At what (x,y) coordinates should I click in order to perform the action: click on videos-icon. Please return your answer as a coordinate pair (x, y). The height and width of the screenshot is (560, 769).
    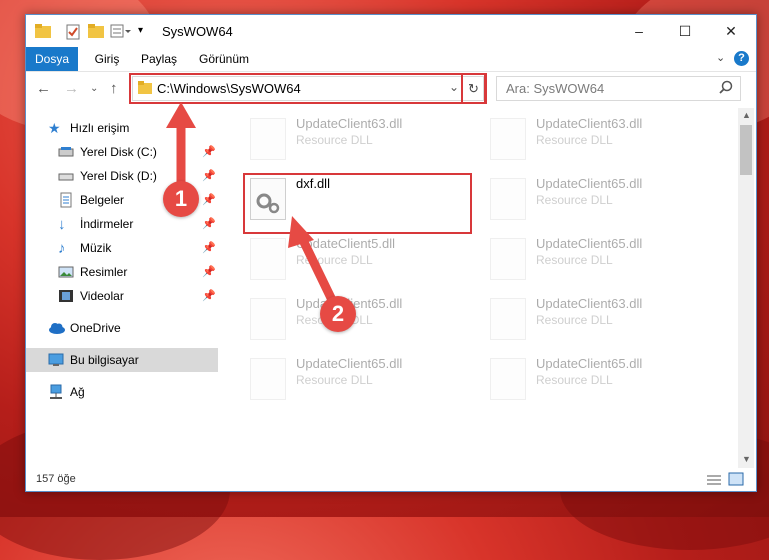
    Looking at the image, I should click on (66, 296).